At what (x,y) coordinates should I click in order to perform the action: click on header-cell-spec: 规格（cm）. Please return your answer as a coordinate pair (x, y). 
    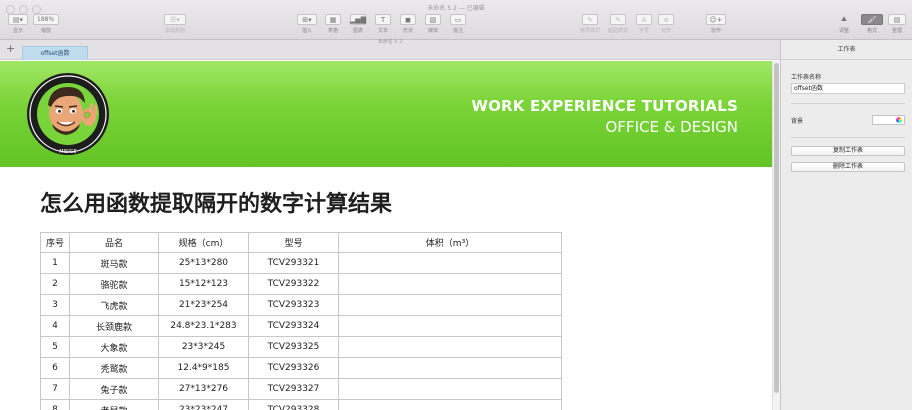
    Looking at the image, I should click on (203, 242).